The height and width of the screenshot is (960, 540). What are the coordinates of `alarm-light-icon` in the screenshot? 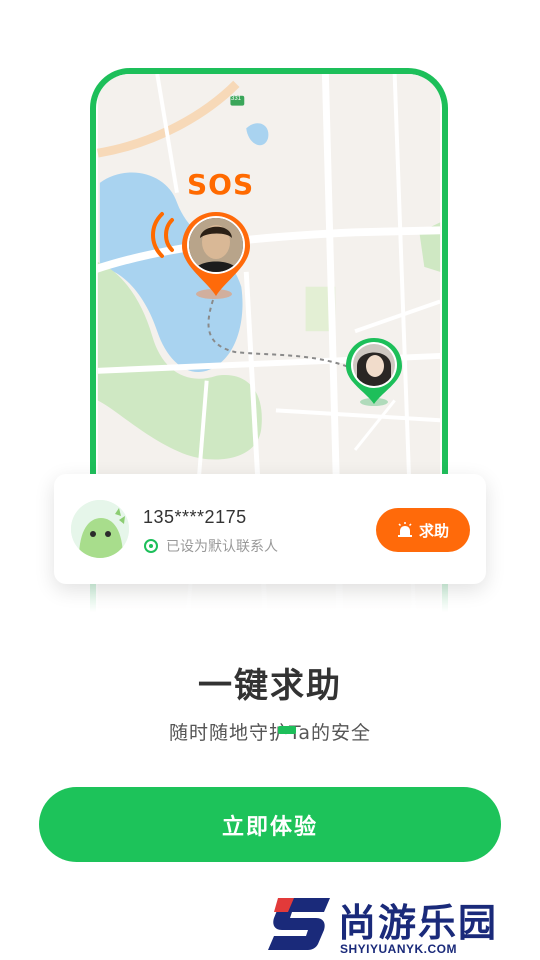 It's located at (404, 529).